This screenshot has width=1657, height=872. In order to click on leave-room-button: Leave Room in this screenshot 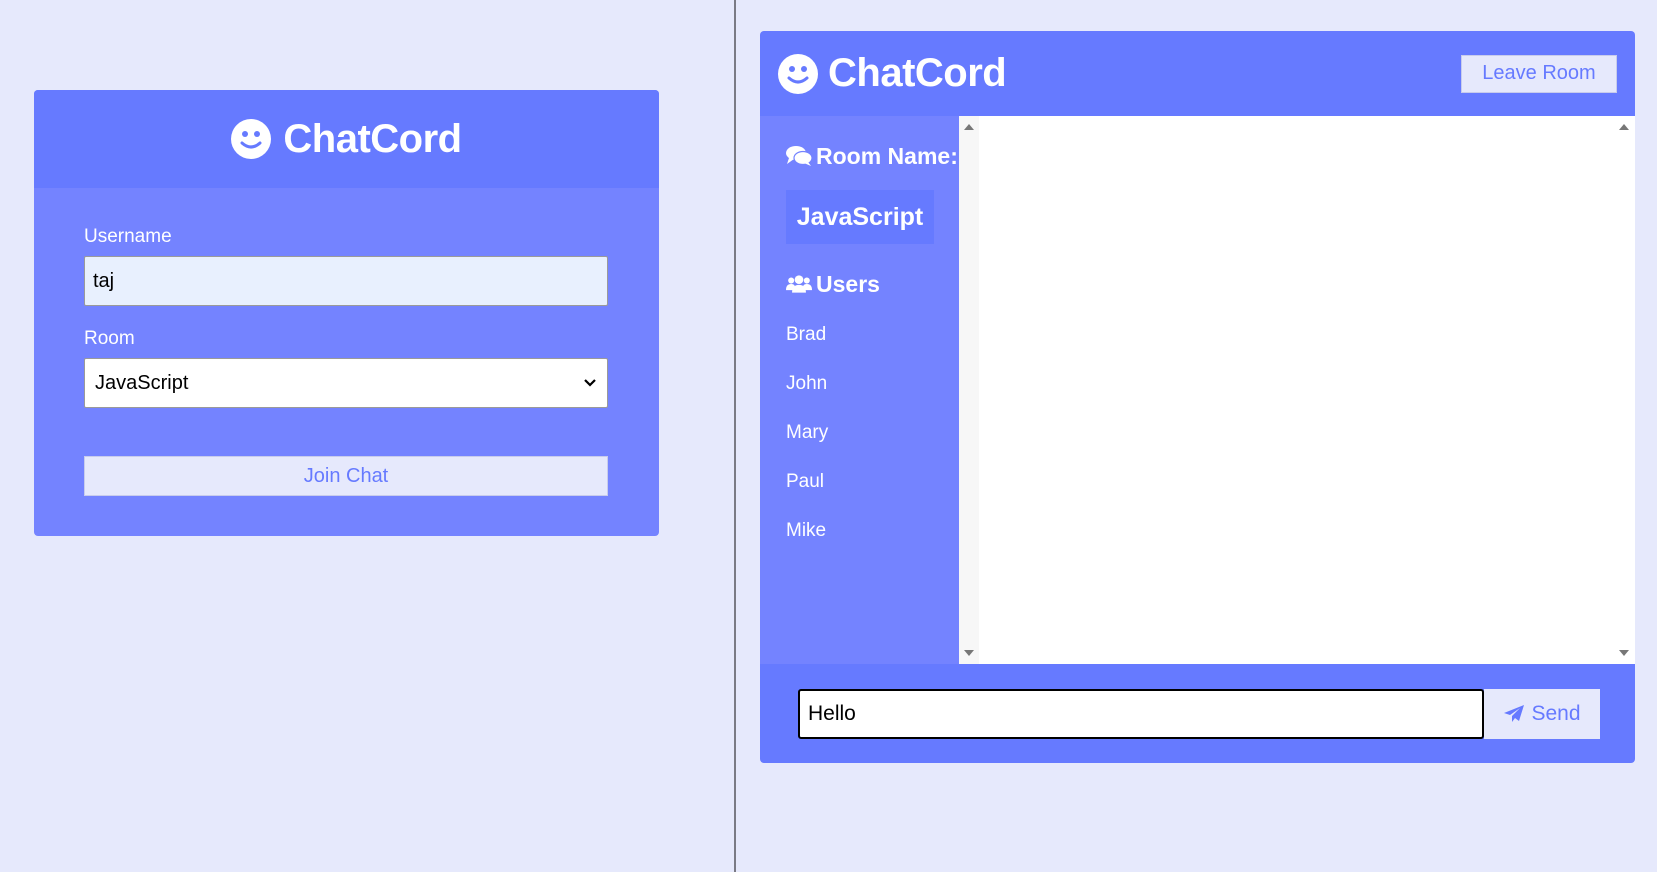, I will do `click(1539, 73)`.